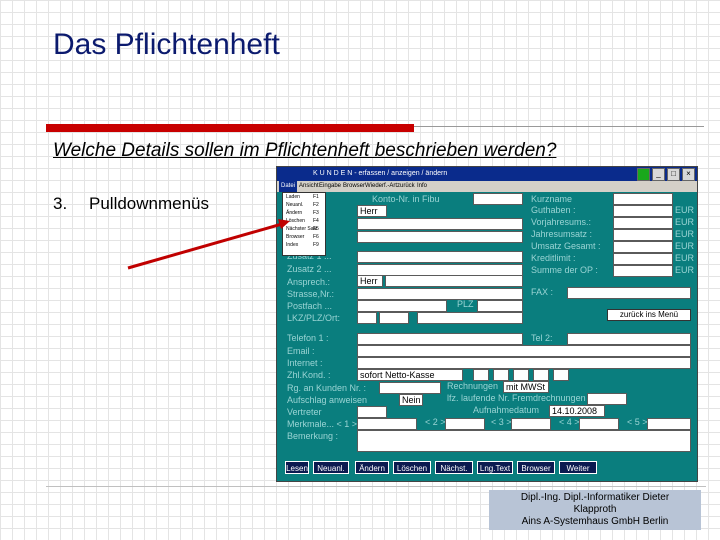 The image size is (720, 540). What do you see at coordinates (595, 521) in the screenshot?
I see `footer-line3: Ains A-Systemhaus GmbH Berlin` at bounding box center [595, 521].